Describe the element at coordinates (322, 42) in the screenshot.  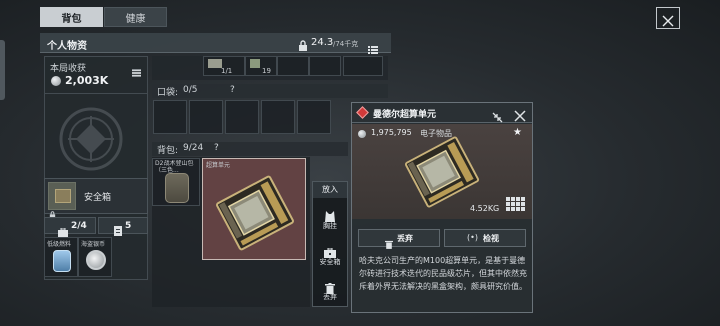
I see `weight-value: 24.3` at that location.